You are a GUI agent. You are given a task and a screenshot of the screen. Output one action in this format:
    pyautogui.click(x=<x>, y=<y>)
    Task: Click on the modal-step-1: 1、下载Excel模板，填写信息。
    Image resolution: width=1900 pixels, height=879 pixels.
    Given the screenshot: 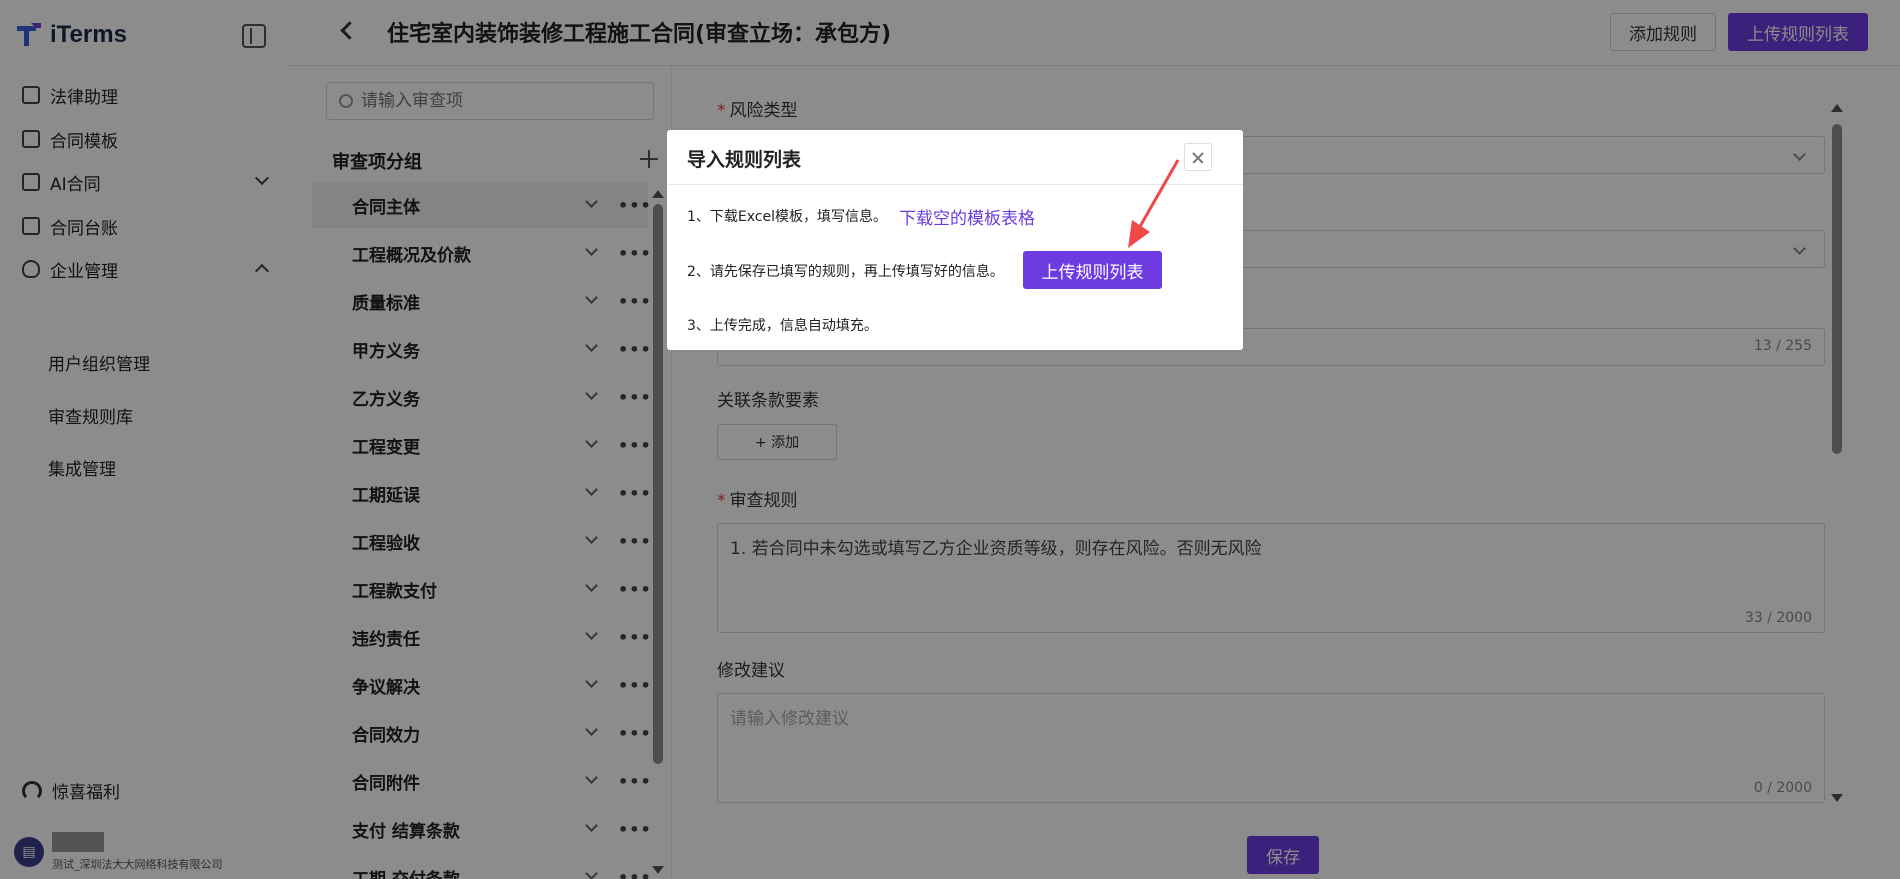 What is the action you would take?
    pyautogui.click(x=787, y=217)
    